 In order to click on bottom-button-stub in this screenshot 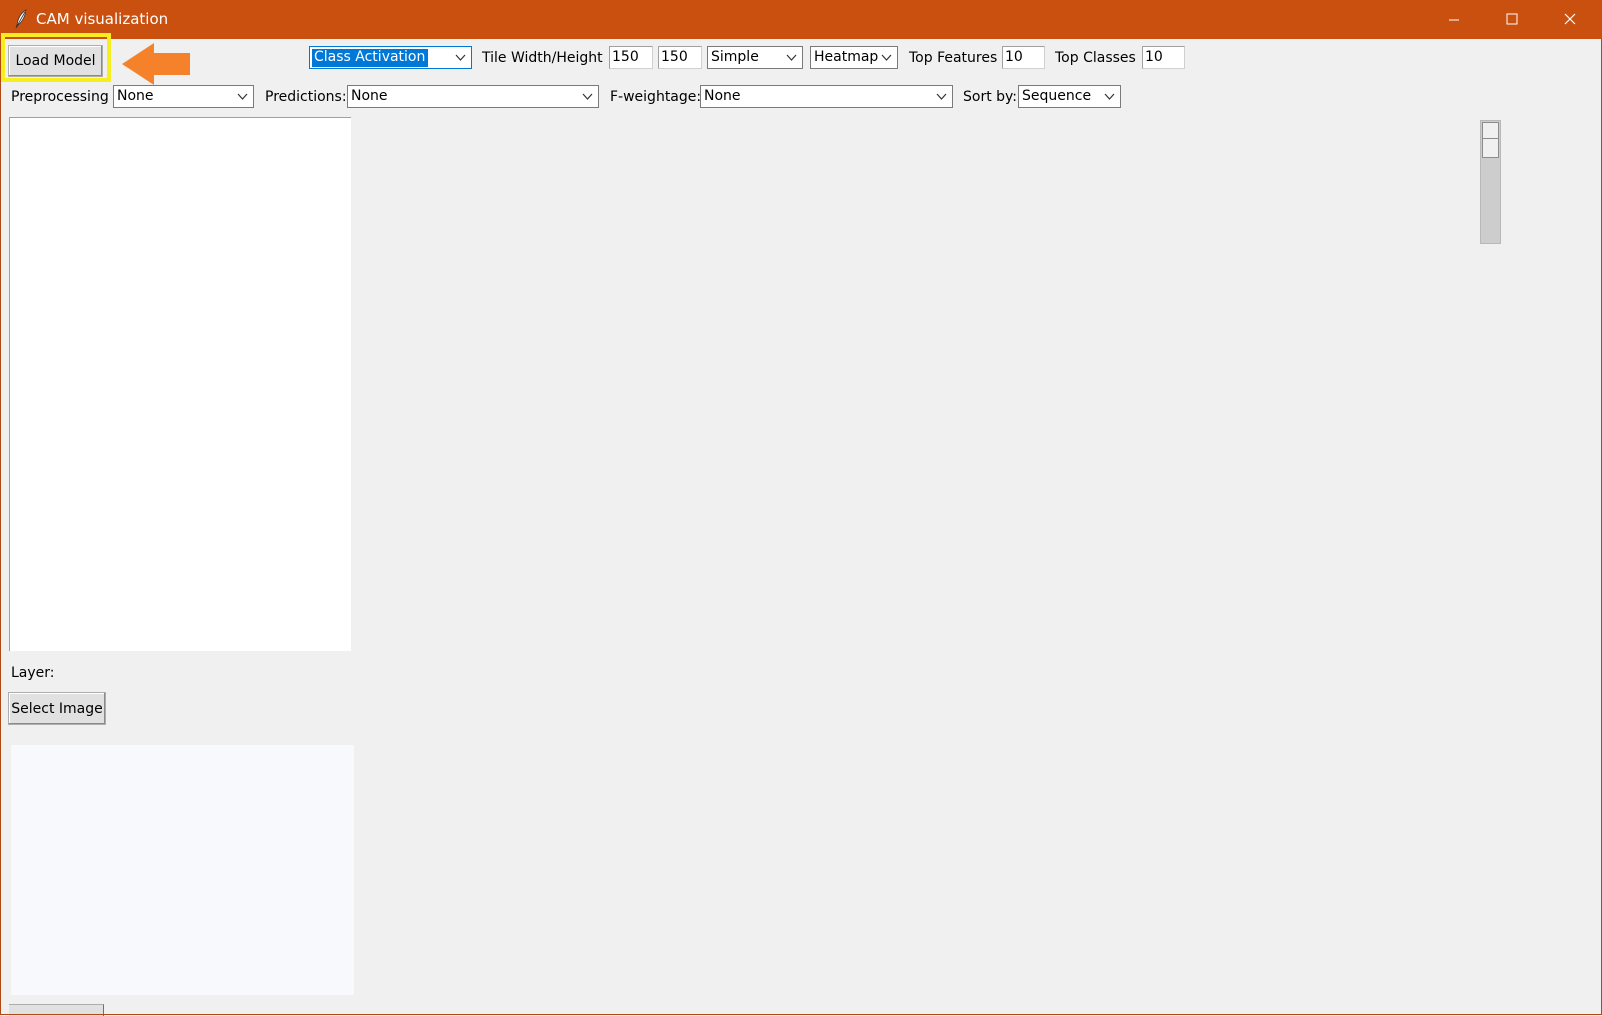, I will do `click(56, 1010)`.